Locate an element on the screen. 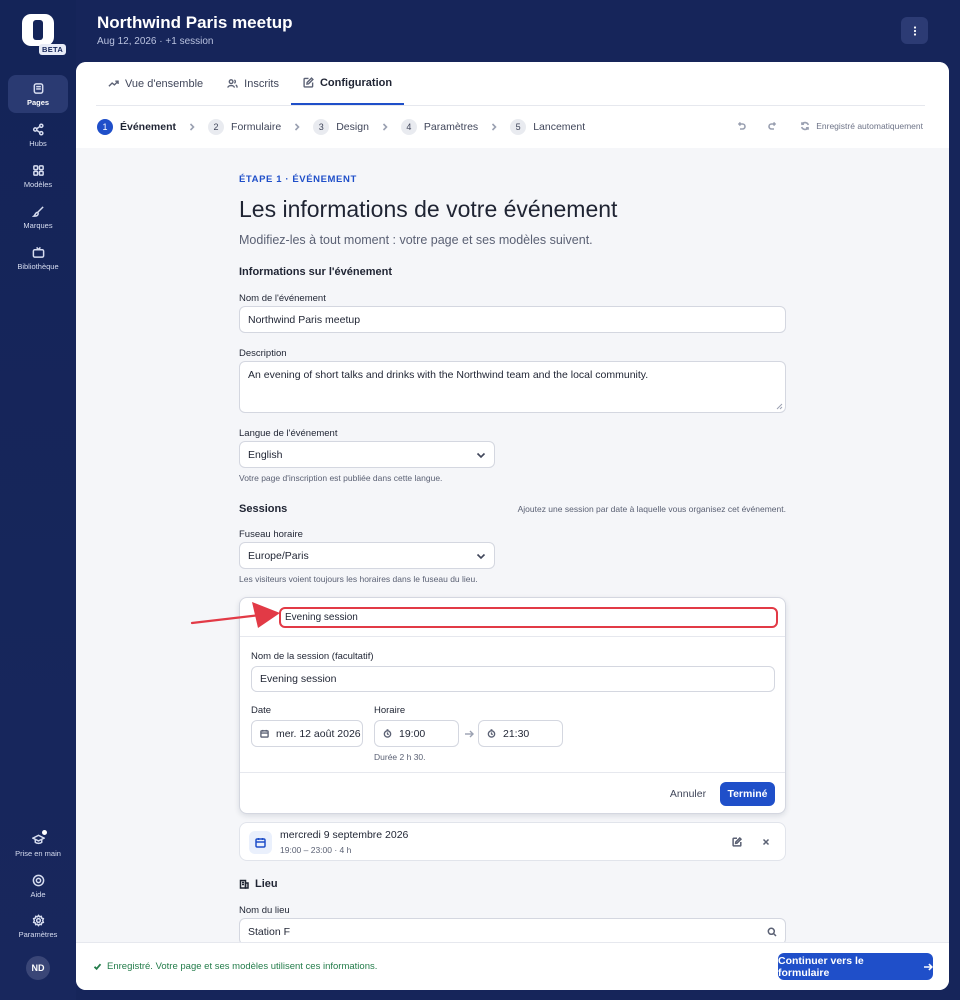 The height and width of the screenshot is (1000, 960). nav-item-modeles: Modèles is located at coordinates (38, 176).